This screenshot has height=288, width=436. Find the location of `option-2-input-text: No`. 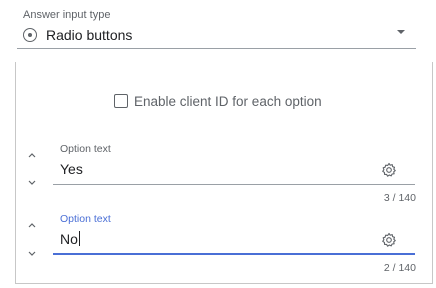

option-2-input-text: No is located at coordinates (69, 239).